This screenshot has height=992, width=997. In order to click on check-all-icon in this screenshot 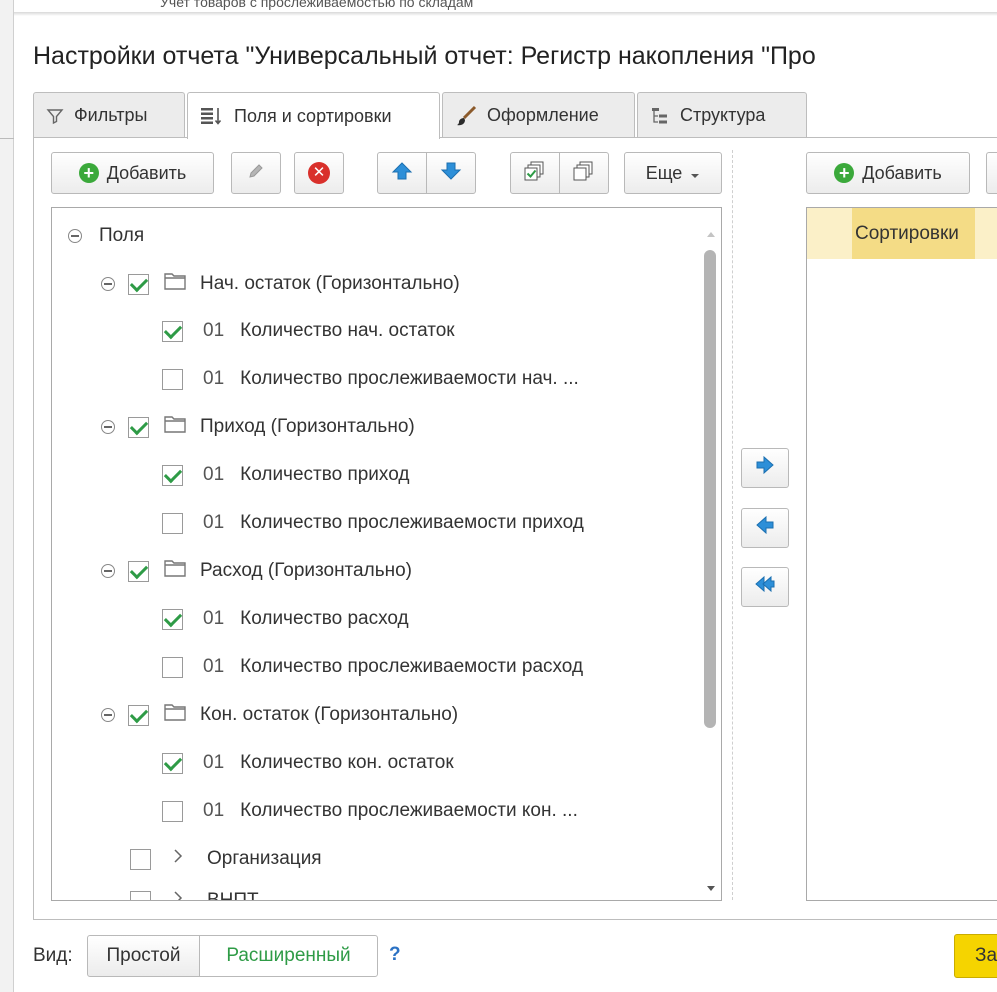, I will do `click(535, 173)`.